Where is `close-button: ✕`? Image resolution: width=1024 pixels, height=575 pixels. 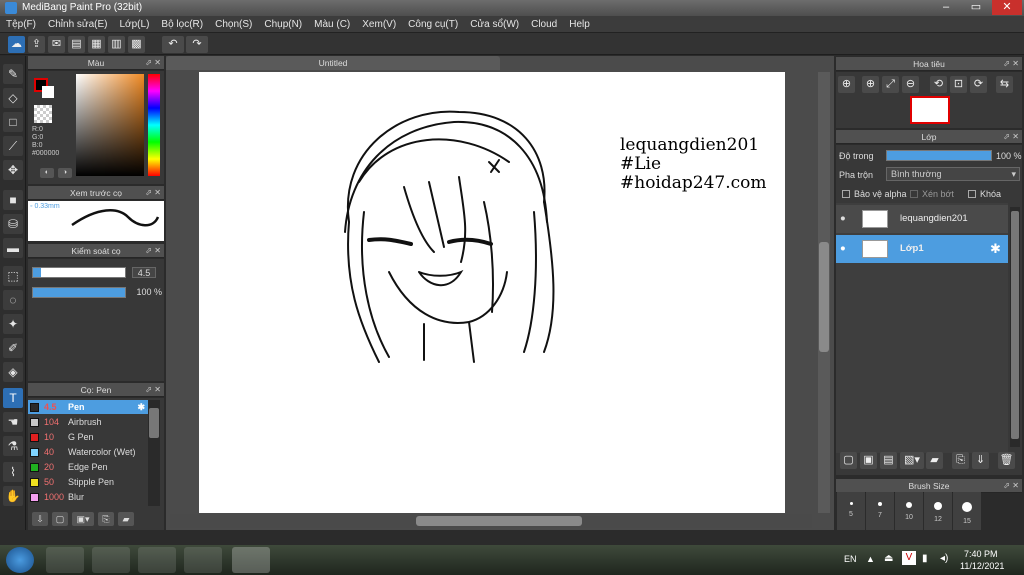
close-button: ✕ is located at coordinates (1007, 7).